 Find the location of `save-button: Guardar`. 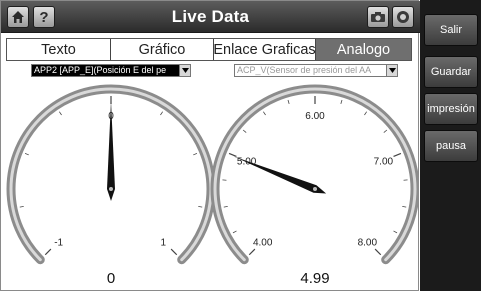

save-button: Guardar is located at coordinates (451, 72).